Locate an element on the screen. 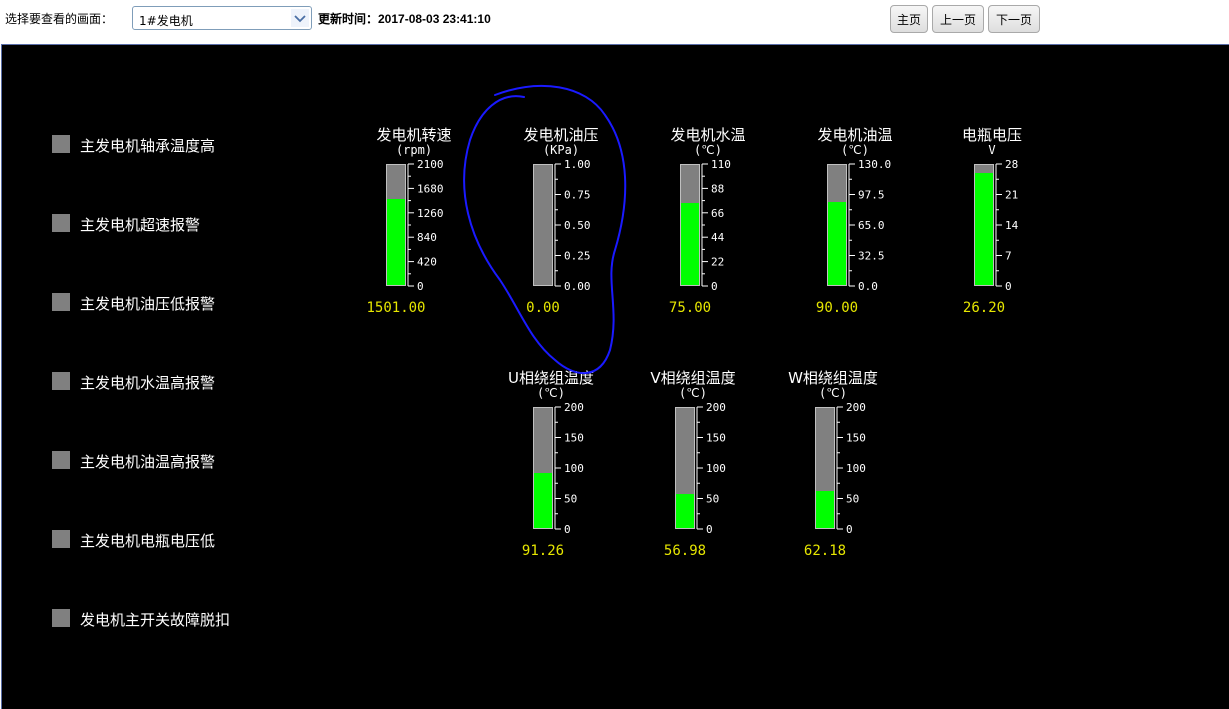 The image size is (1229, 709). next-page-button: 下一页 is located at coordinates (1014, 19).